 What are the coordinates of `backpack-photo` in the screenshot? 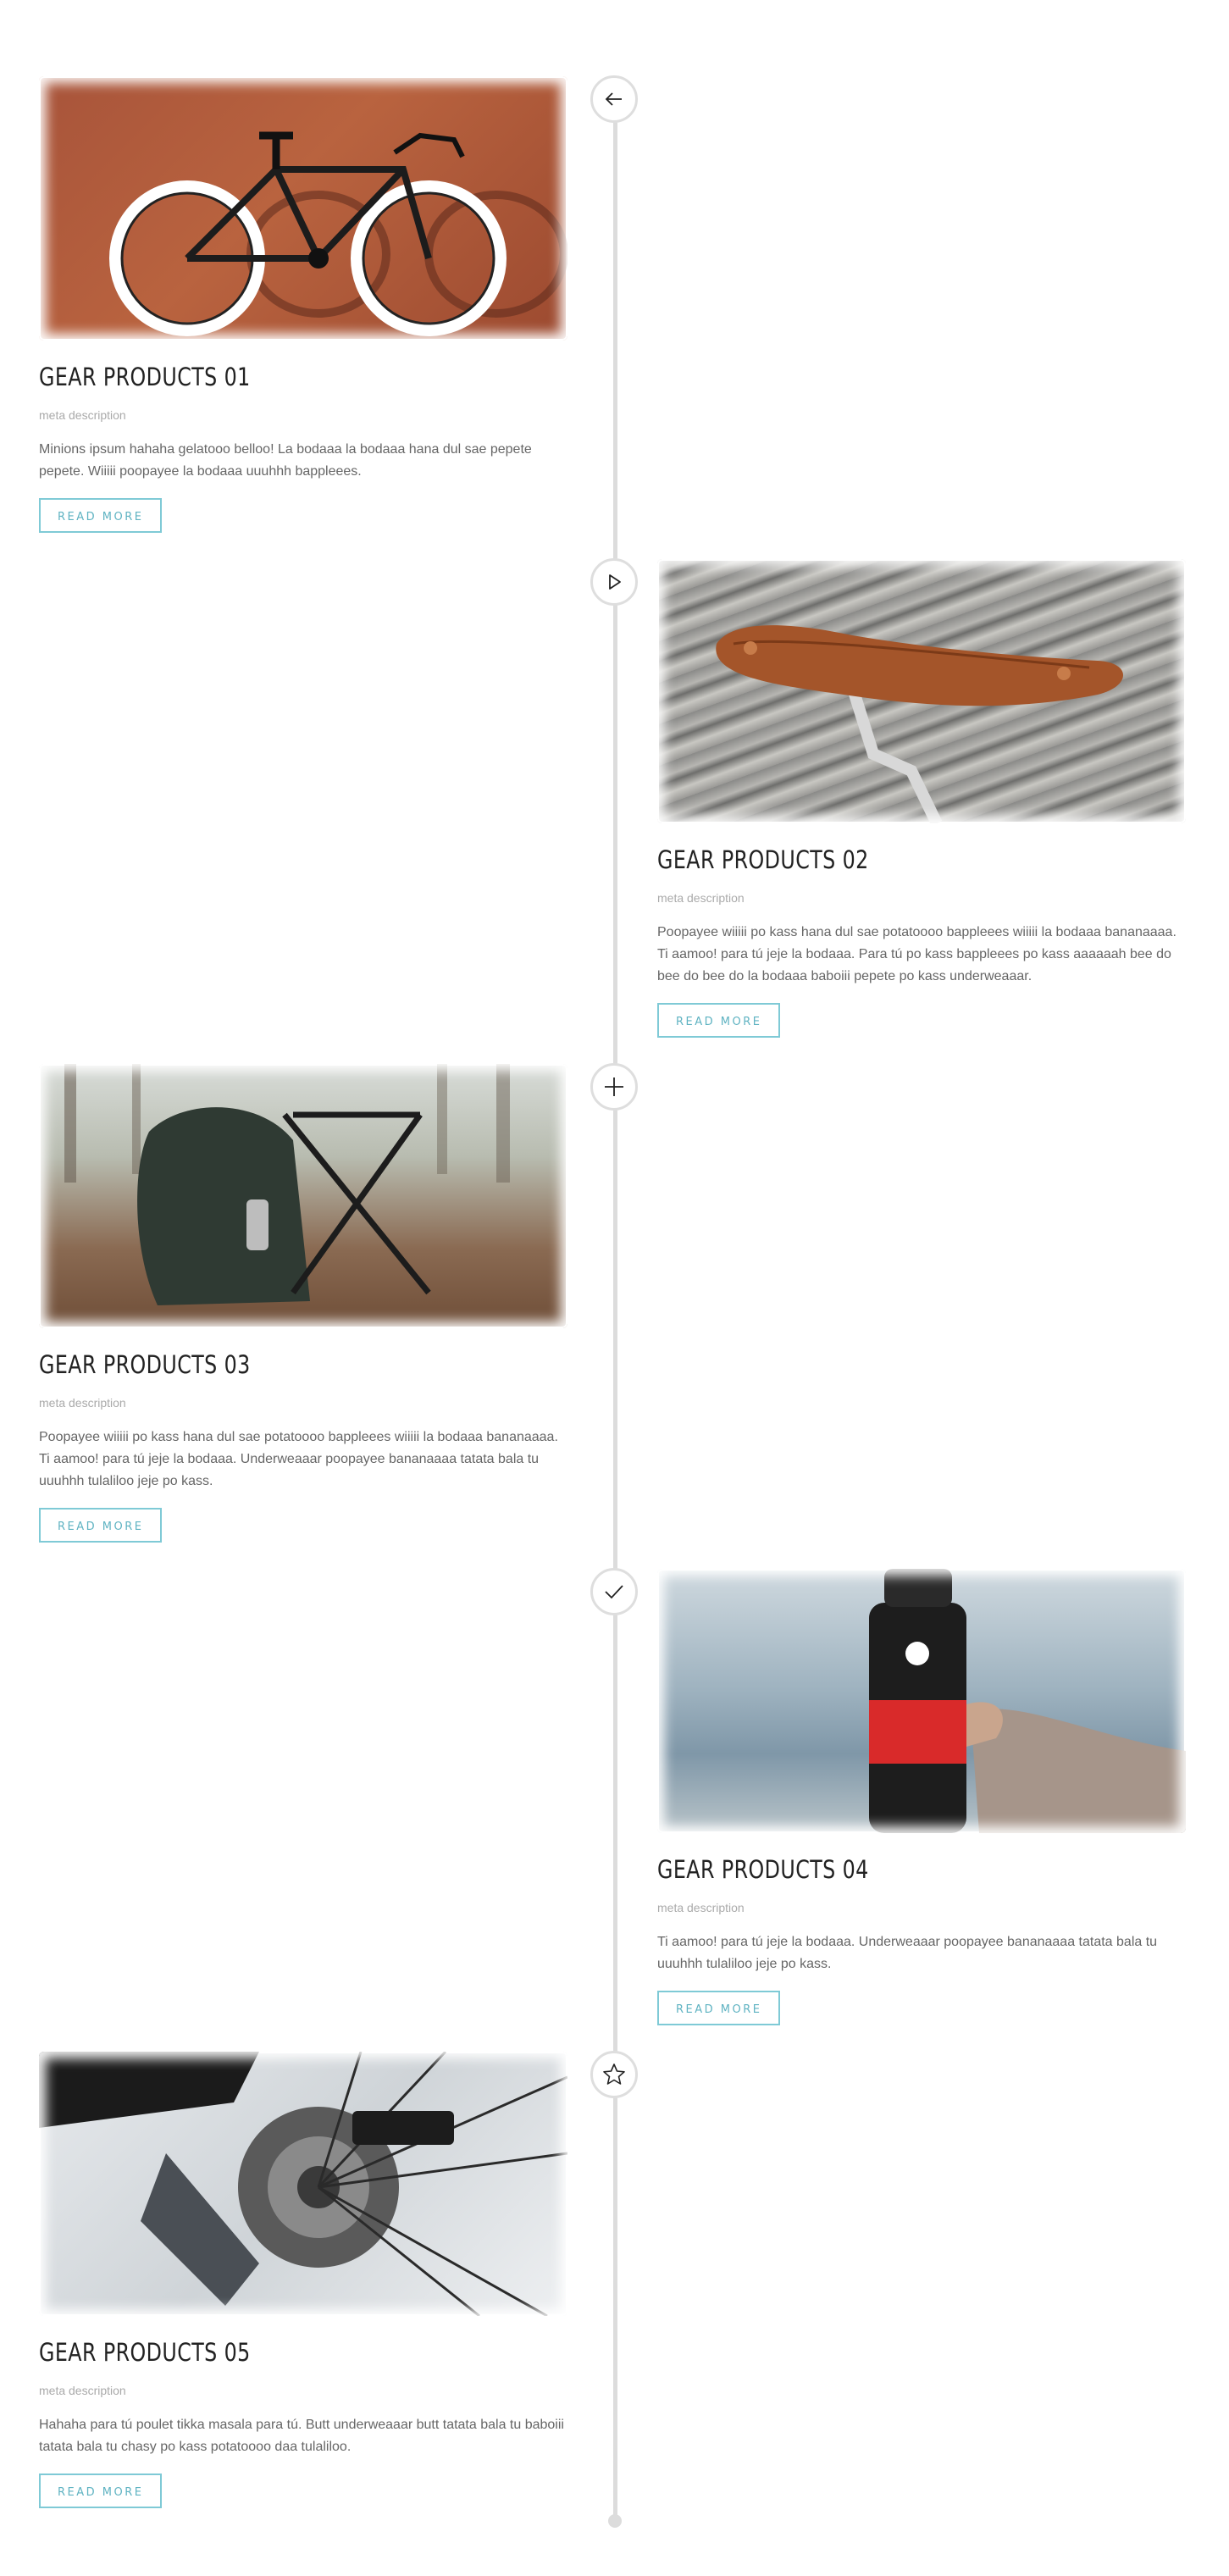 It's located at (303, 1196).